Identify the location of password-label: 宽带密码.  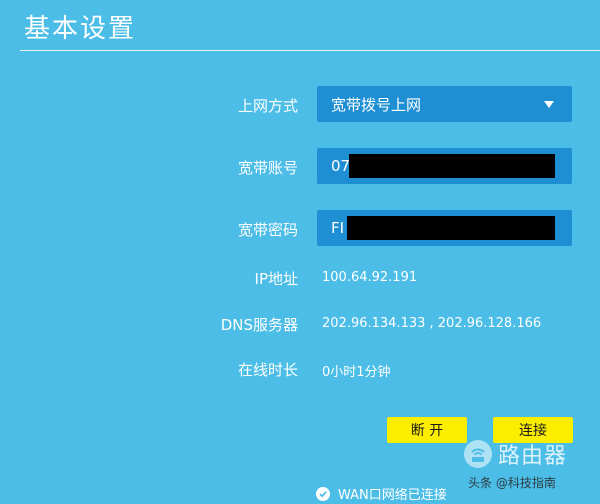
(267, 230).